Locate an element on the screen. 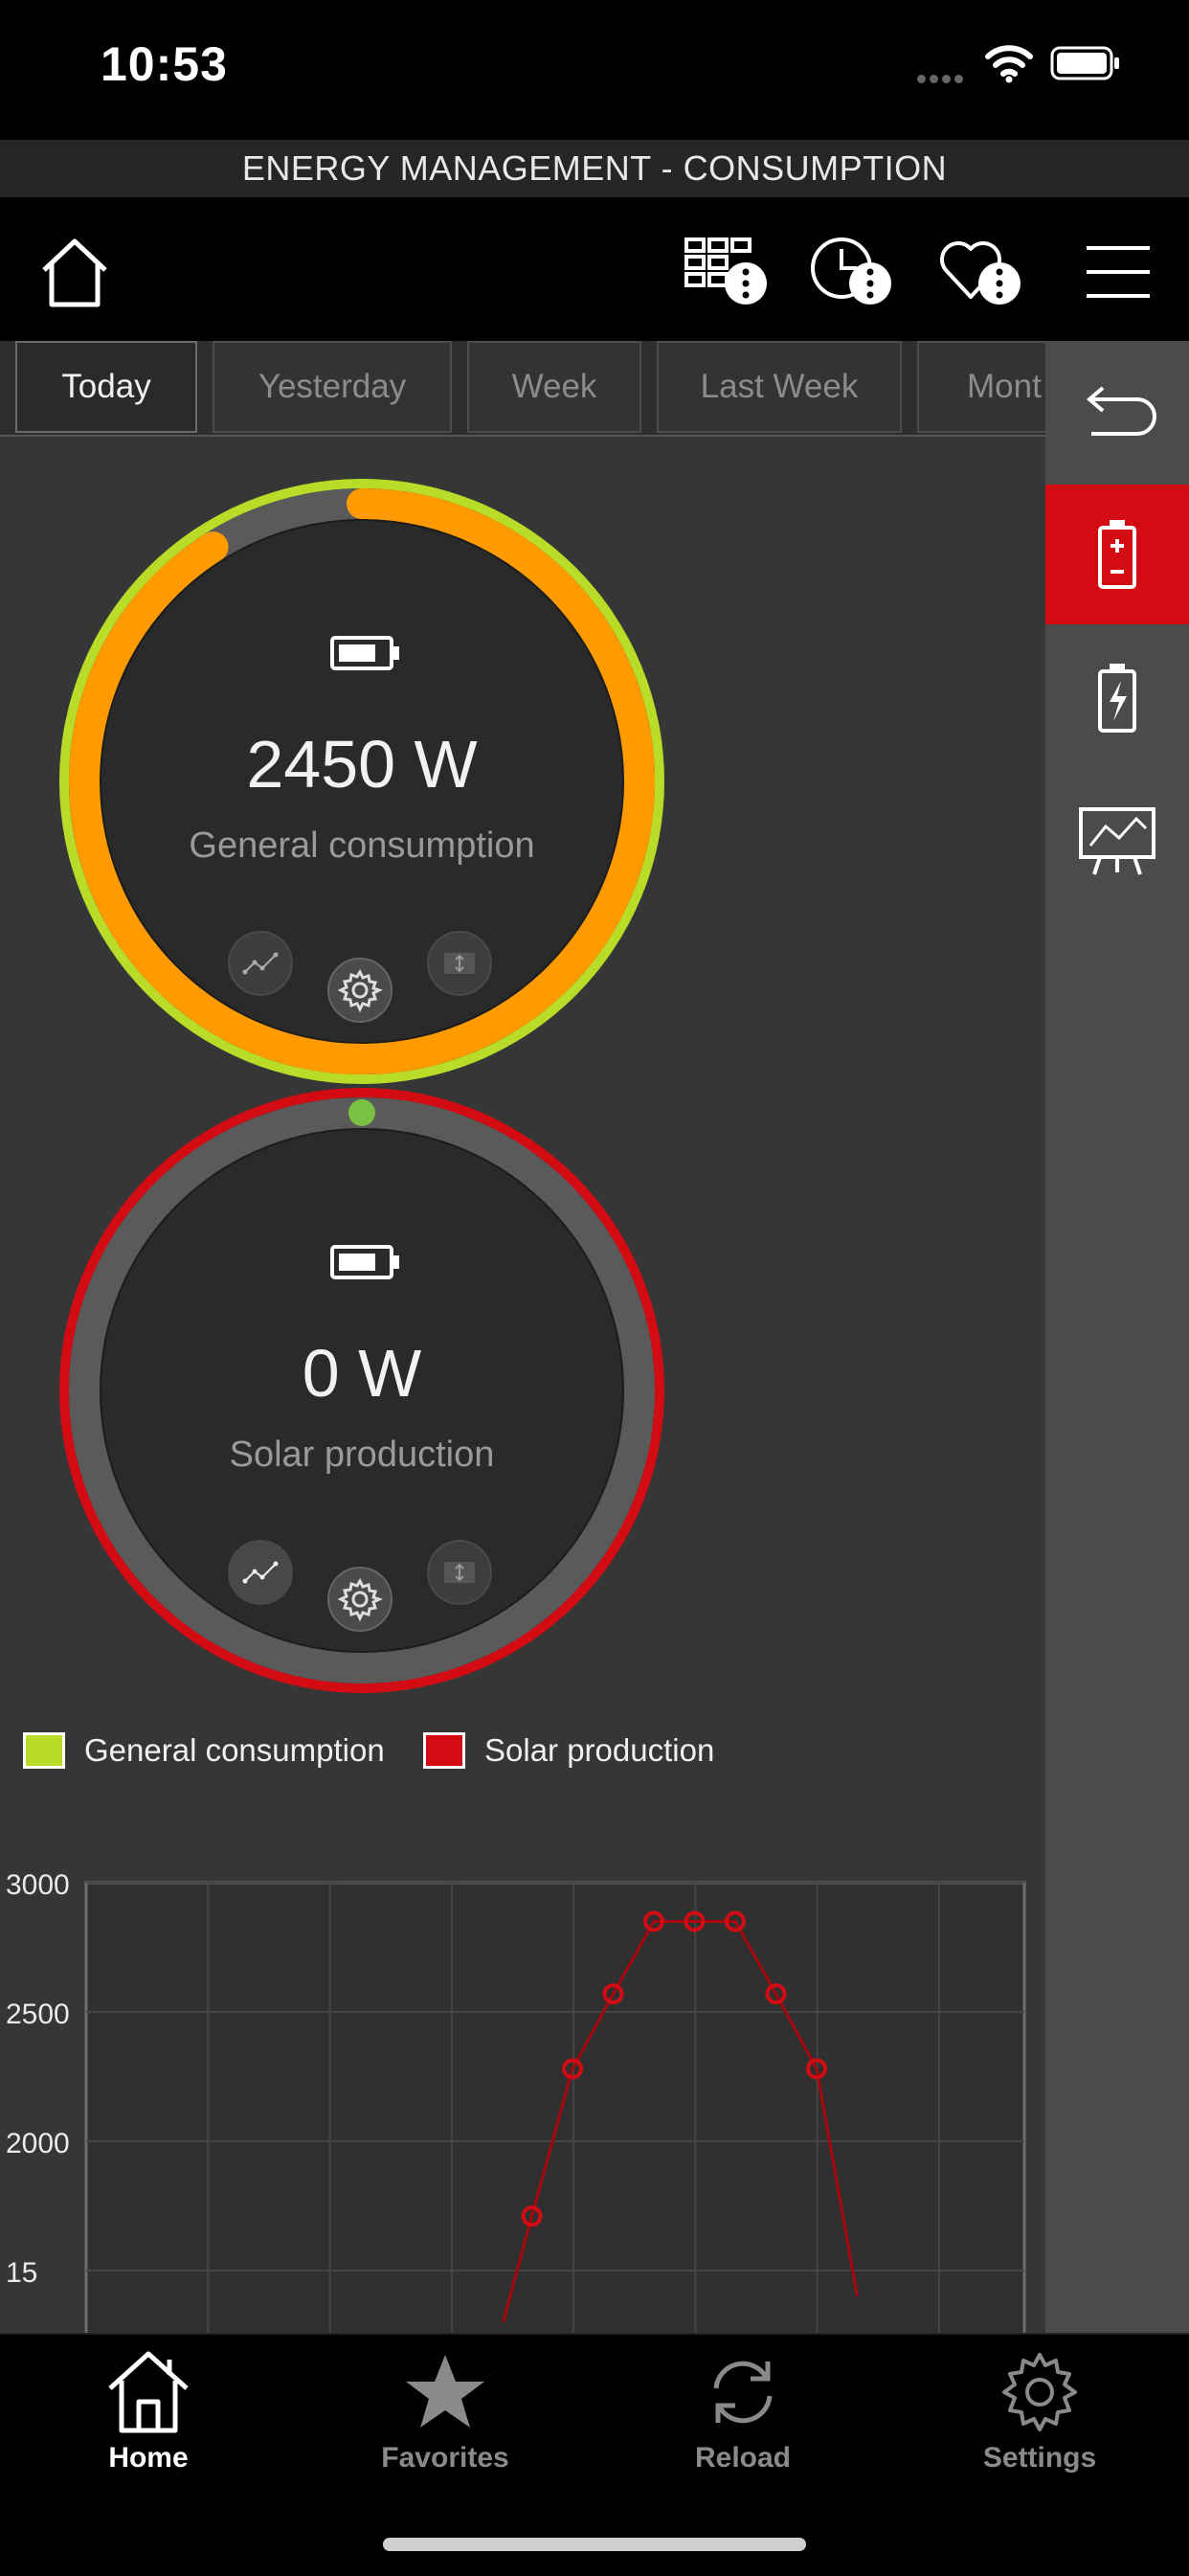 The image size is (1189, 2576). nav-reload: Reload is located at coordinates (743, 2416).